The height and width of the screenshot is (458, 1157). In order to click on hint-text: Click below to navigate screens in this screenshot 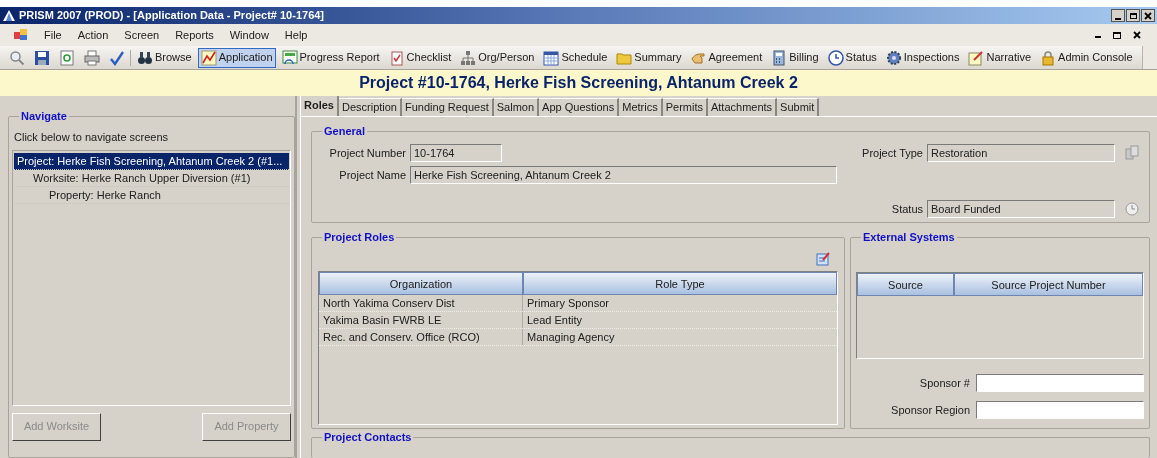, I will do `click(91, 137)`.